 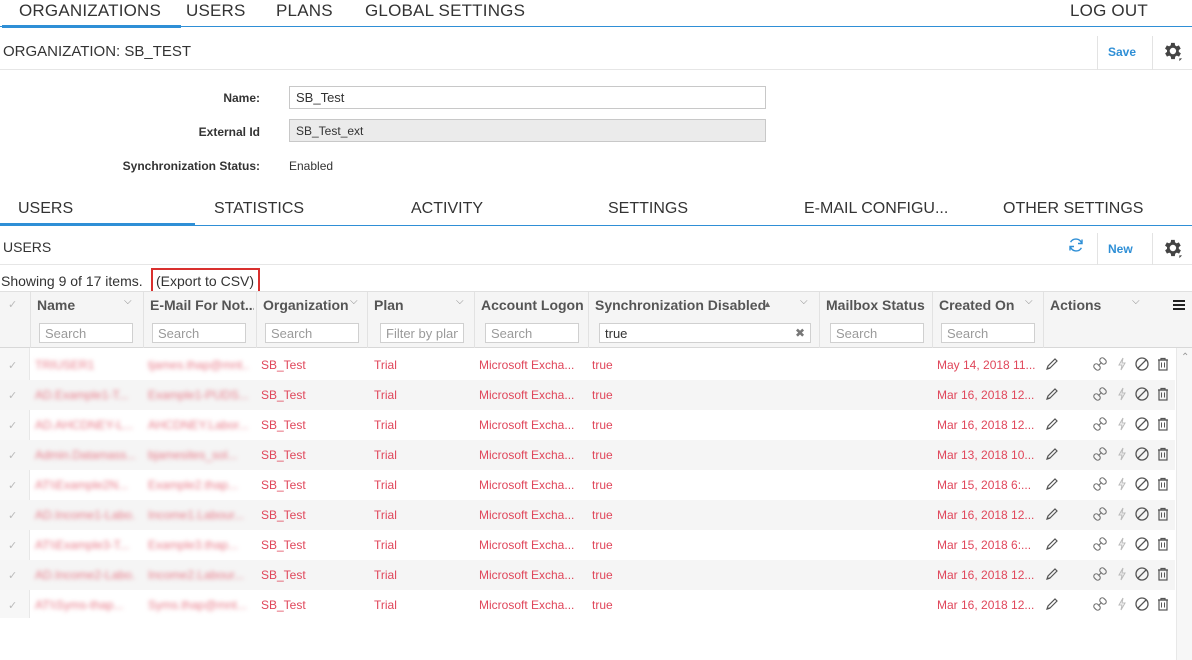 I want to click on nav-organizations: ORGANIZATIONS, so click(x=91, y=14).